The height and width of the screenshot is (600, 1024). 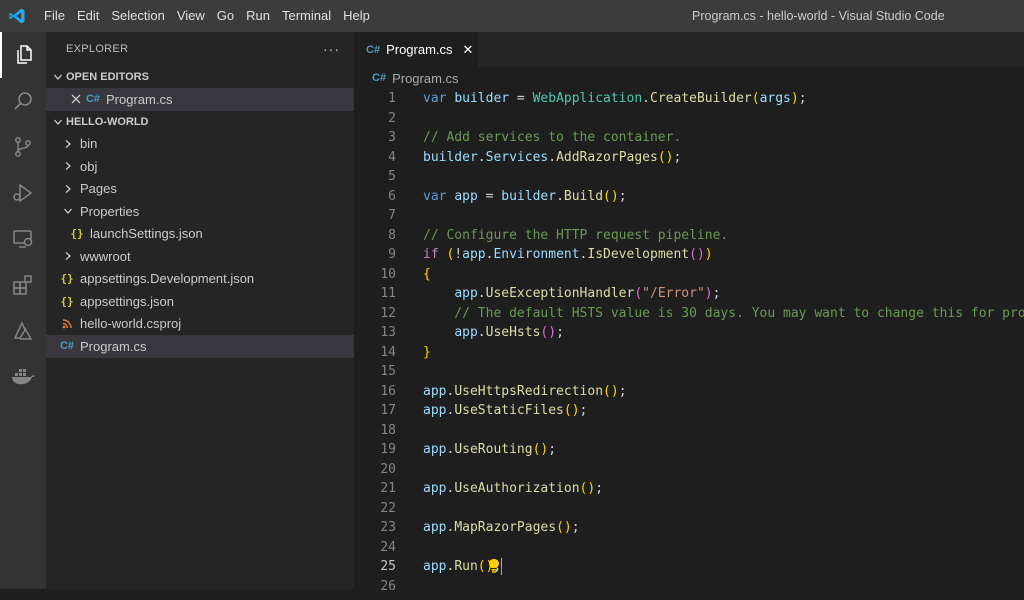 What do you see at coordinates (505, 411) in the screenshot?
I see `code-text: app.UseStaticFiles();` at bounding box center [505, 411].